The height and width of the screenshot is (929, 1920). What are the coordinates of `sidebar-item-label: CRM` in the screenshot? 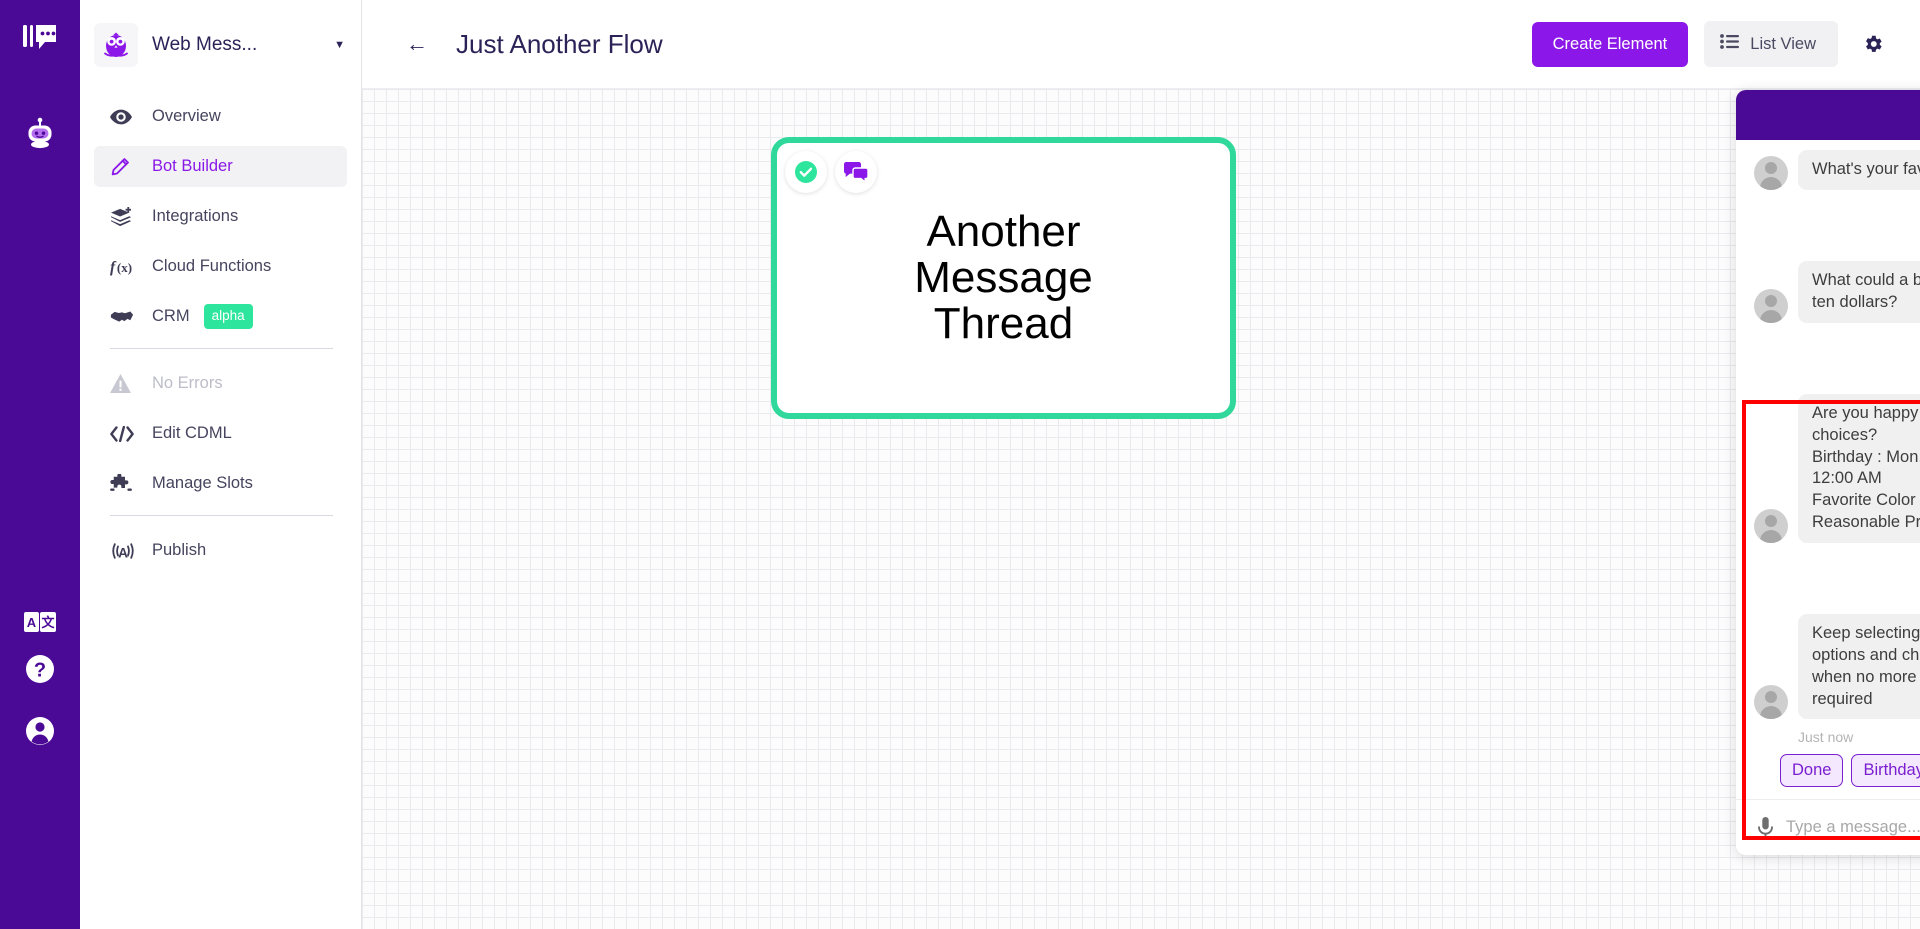 It's located at (171, 316).